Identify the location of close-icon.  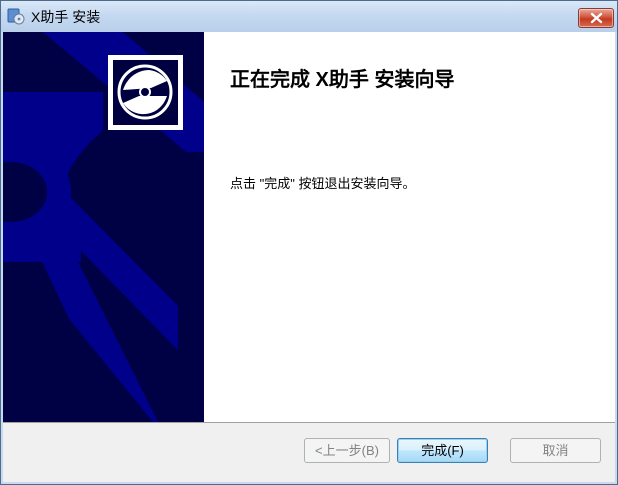
(596, 18).